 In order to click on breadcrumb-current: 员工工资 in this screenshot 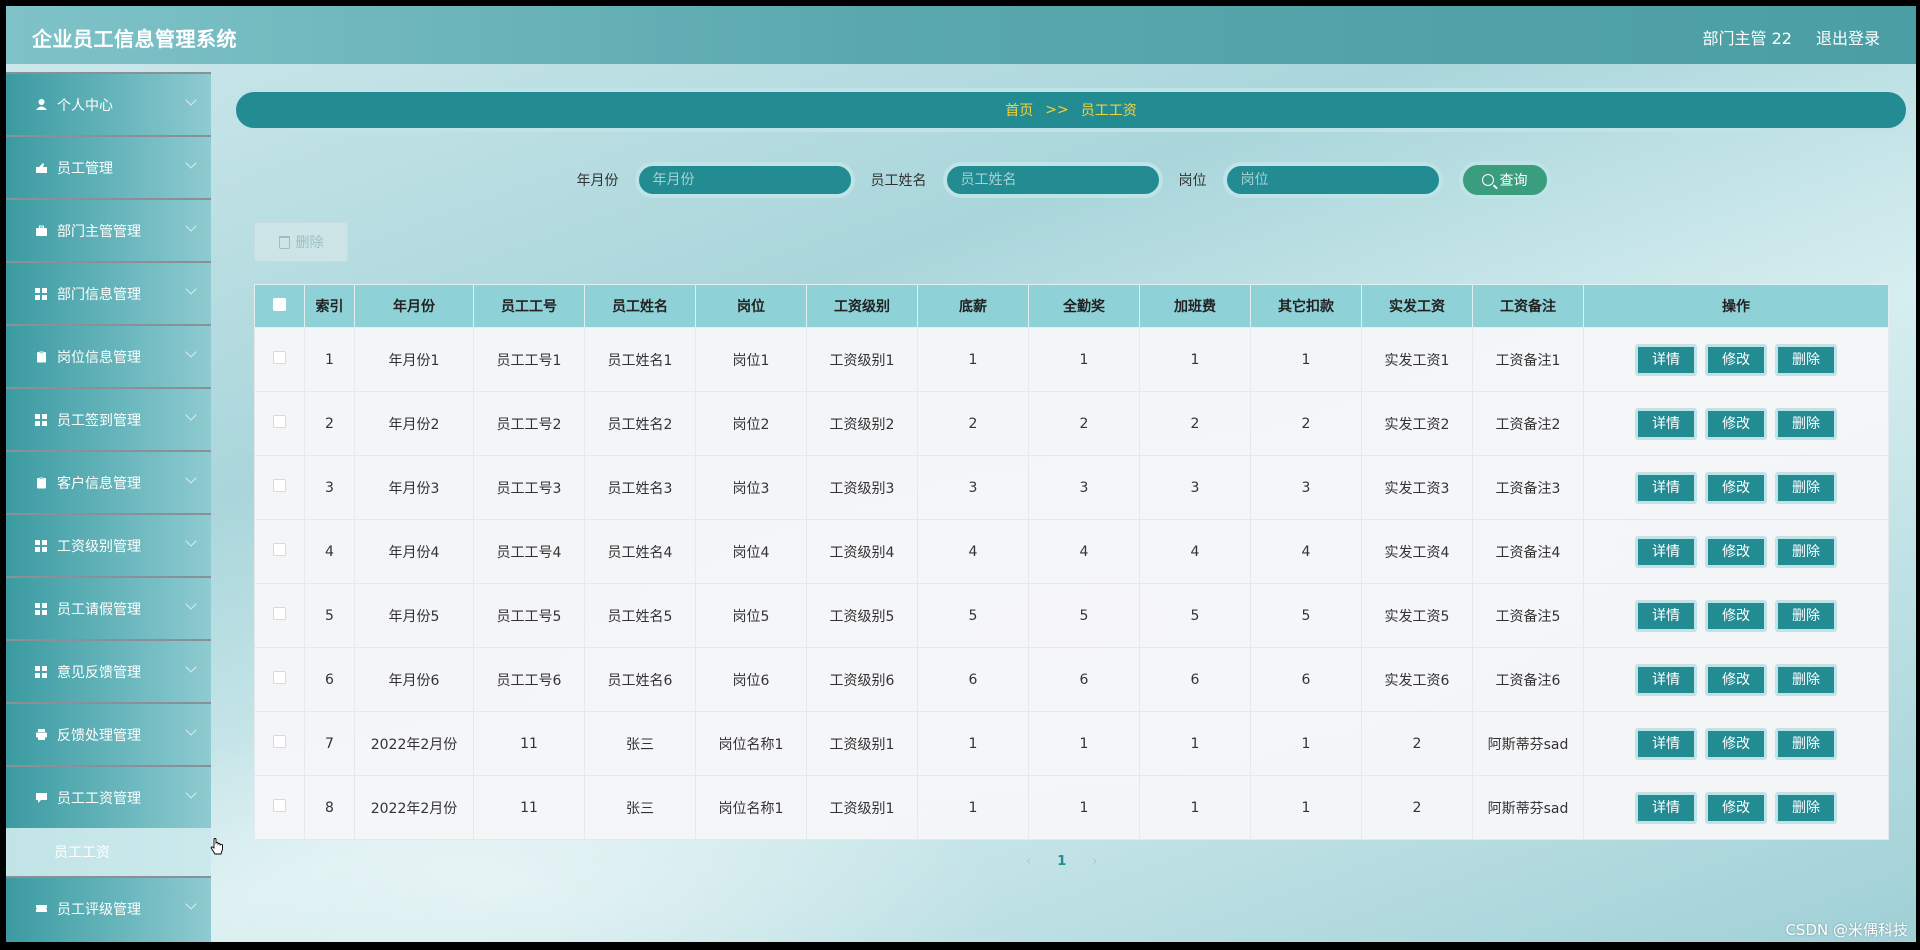, I will do `click(1108, 111)`.